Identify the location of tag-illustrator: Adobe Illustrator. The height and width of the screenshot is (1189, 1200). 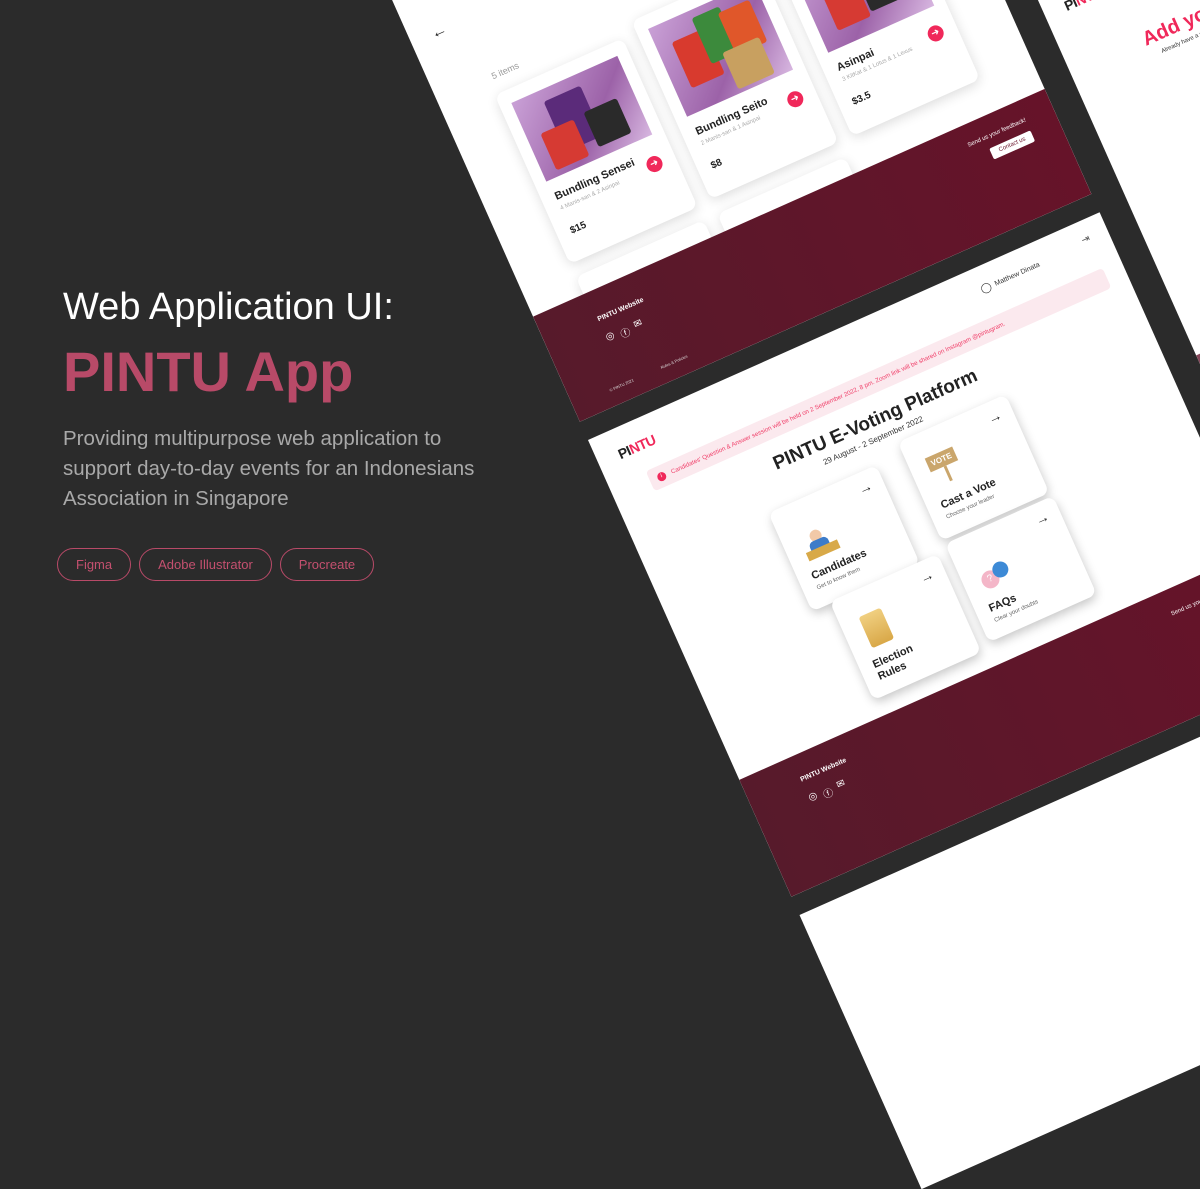
(205, 564).